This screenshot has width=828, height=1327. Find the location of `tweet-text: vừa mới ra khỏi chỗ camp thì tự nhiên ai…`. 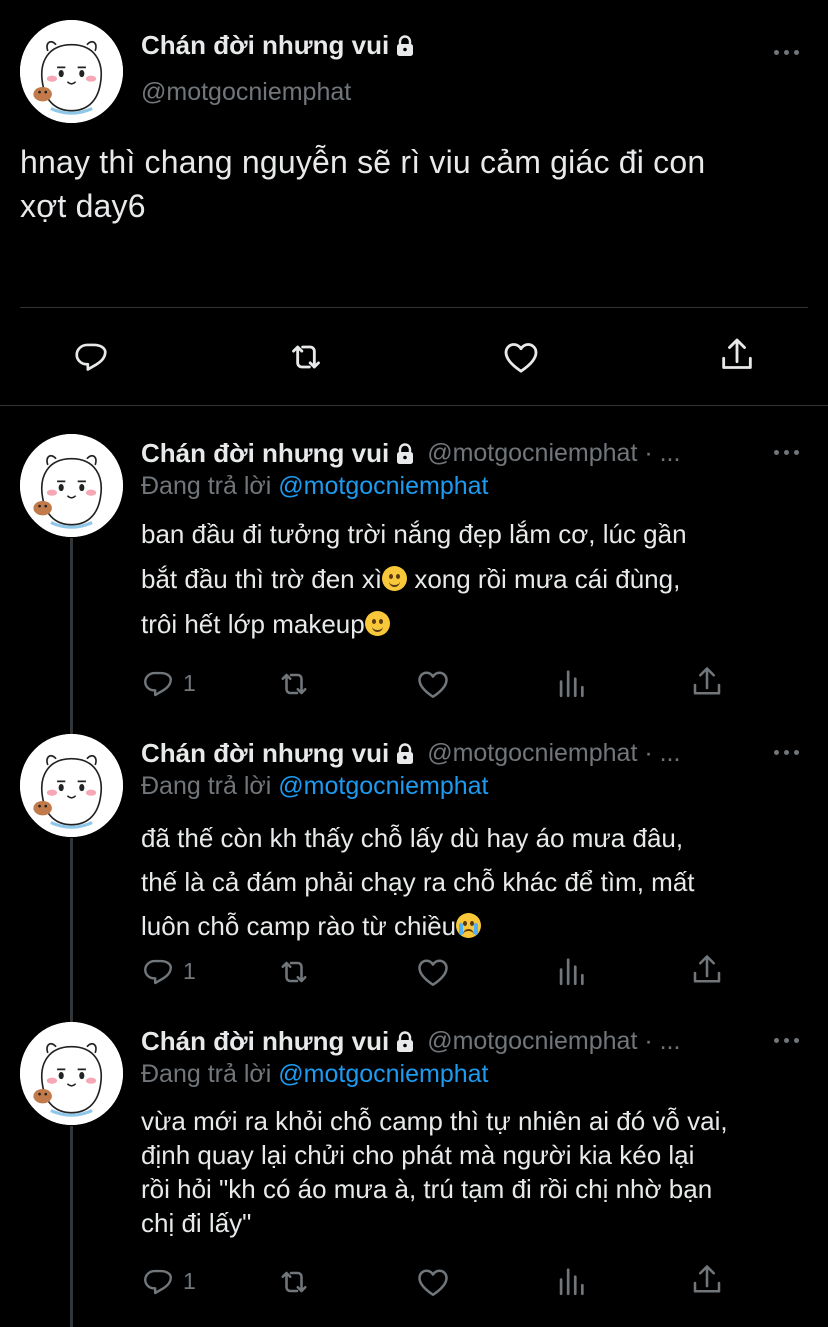

tweet-text: vừa mới ra khỏi chỗ camp thì tự nhiên ai… is located at coordinates (481, 1172).